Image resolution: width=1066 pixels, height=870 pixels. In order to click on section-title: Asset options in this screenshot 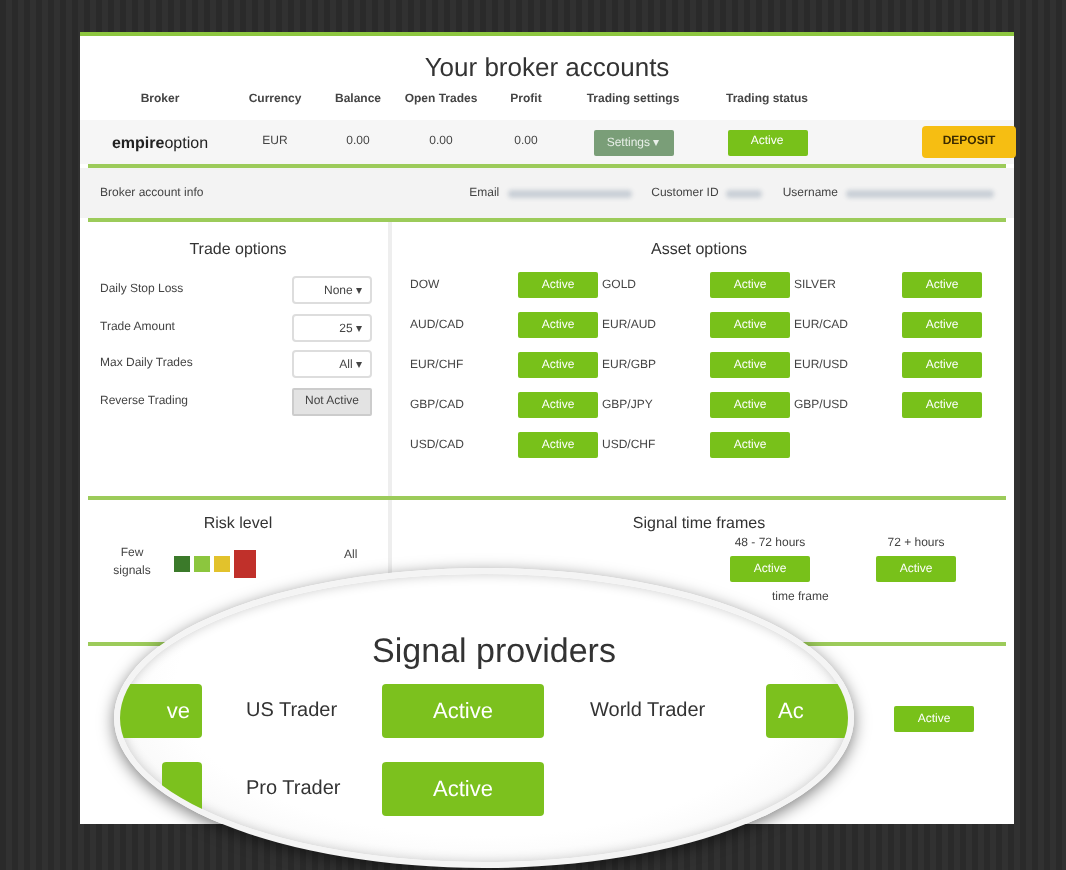, I will do `click(699, 250)`.